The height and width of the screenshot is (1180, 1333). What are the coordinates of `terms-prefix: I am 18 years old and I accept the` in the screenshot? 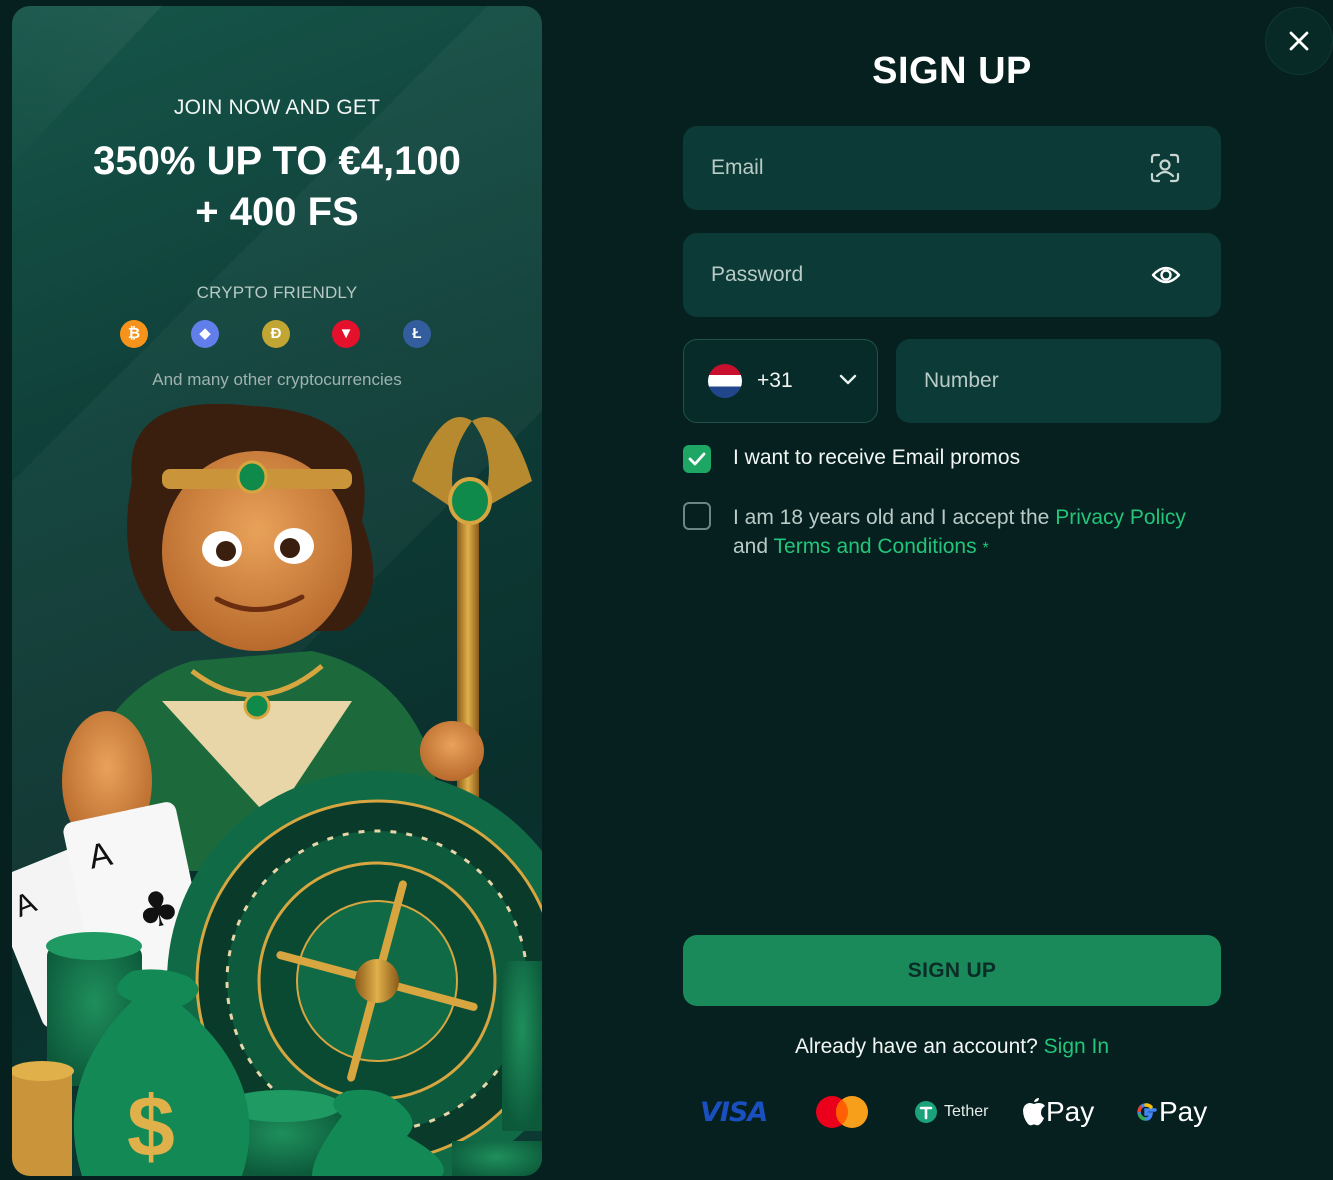 It's located at (891, 517).